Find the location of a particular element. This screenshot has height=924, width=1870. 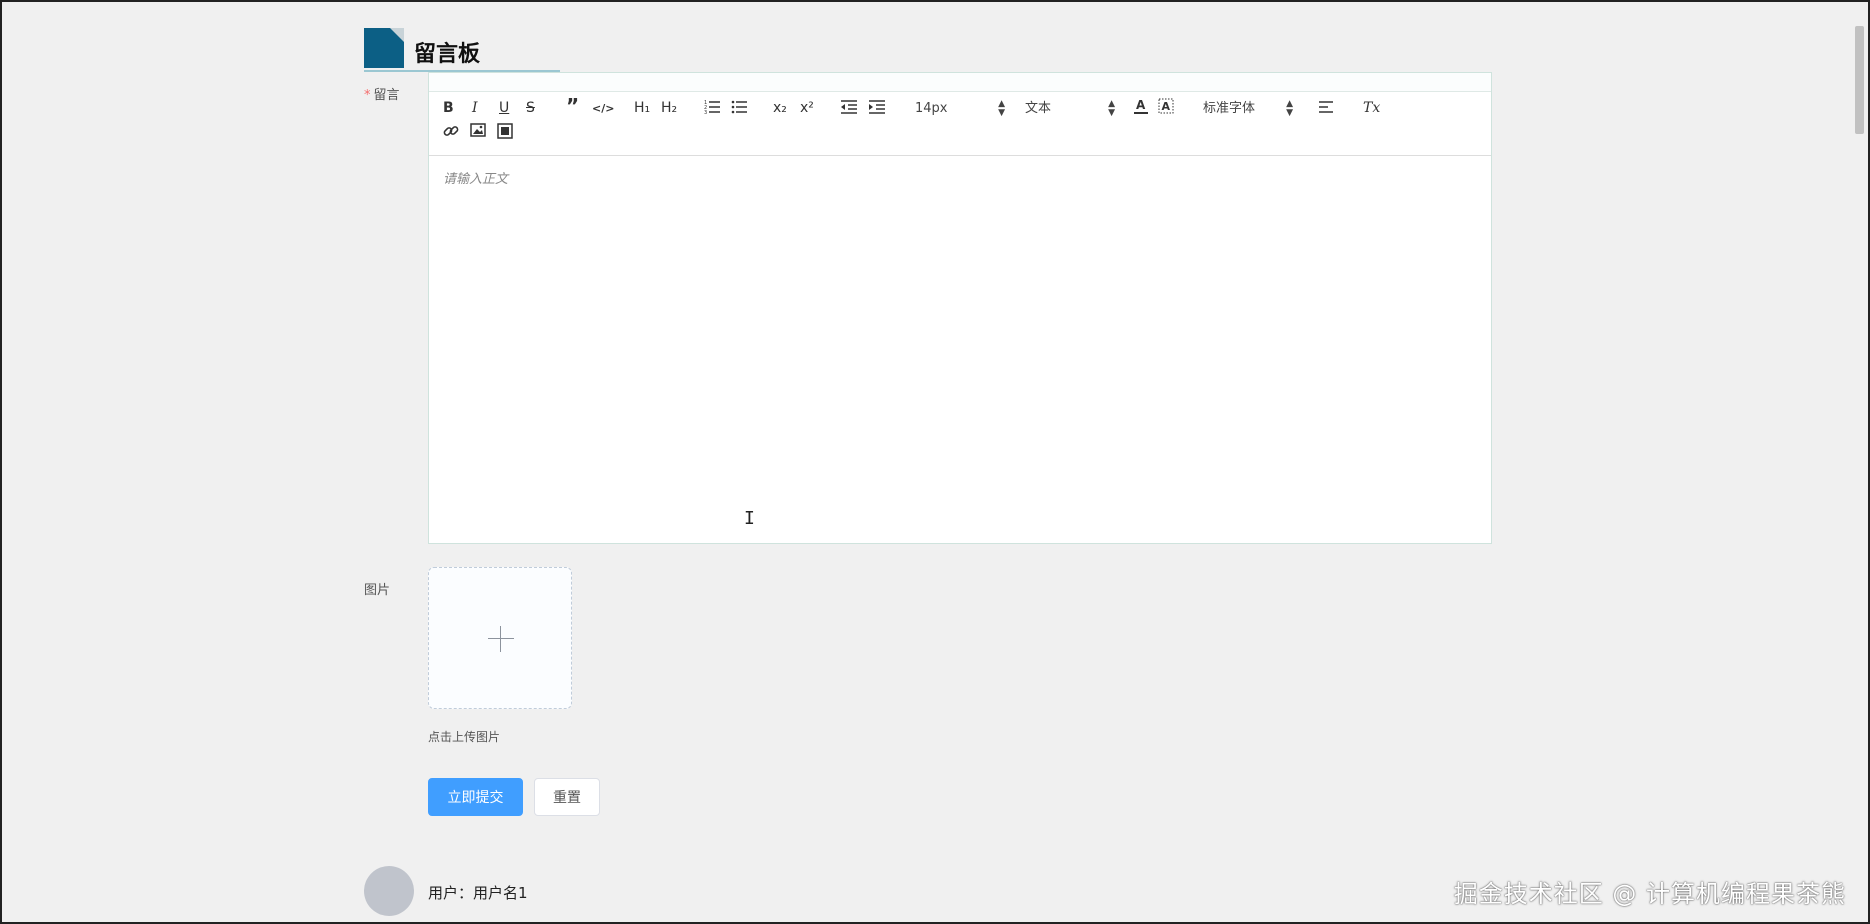

font-color-button: A is located at coordinates (1141, 106).